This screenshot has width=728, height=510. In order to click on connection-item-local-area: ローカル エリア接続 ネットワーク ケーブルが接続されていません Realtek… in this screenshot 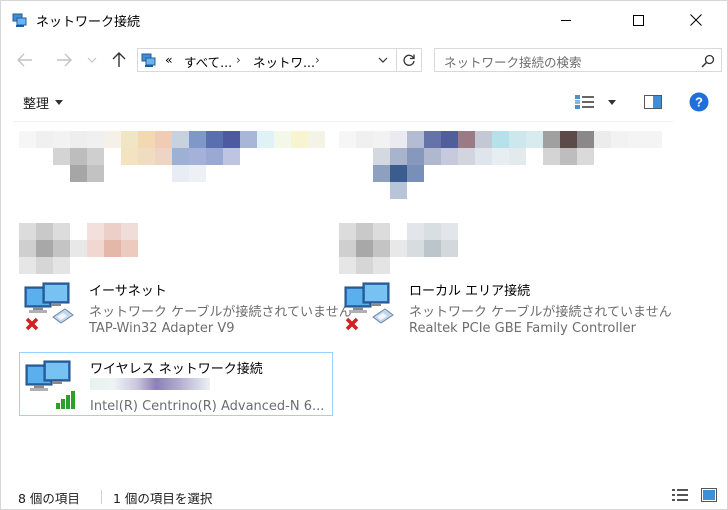, I will do `click(509, 307)`.